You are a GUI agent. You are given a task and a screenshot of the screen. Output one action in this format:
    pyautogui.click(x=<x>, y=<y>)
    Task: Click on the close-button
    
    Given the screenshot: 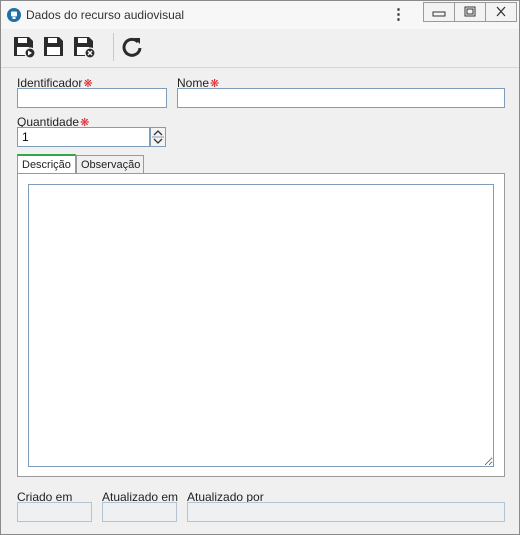 What is the action you would take?
    pyautogui.click(x=501, y=12)
    